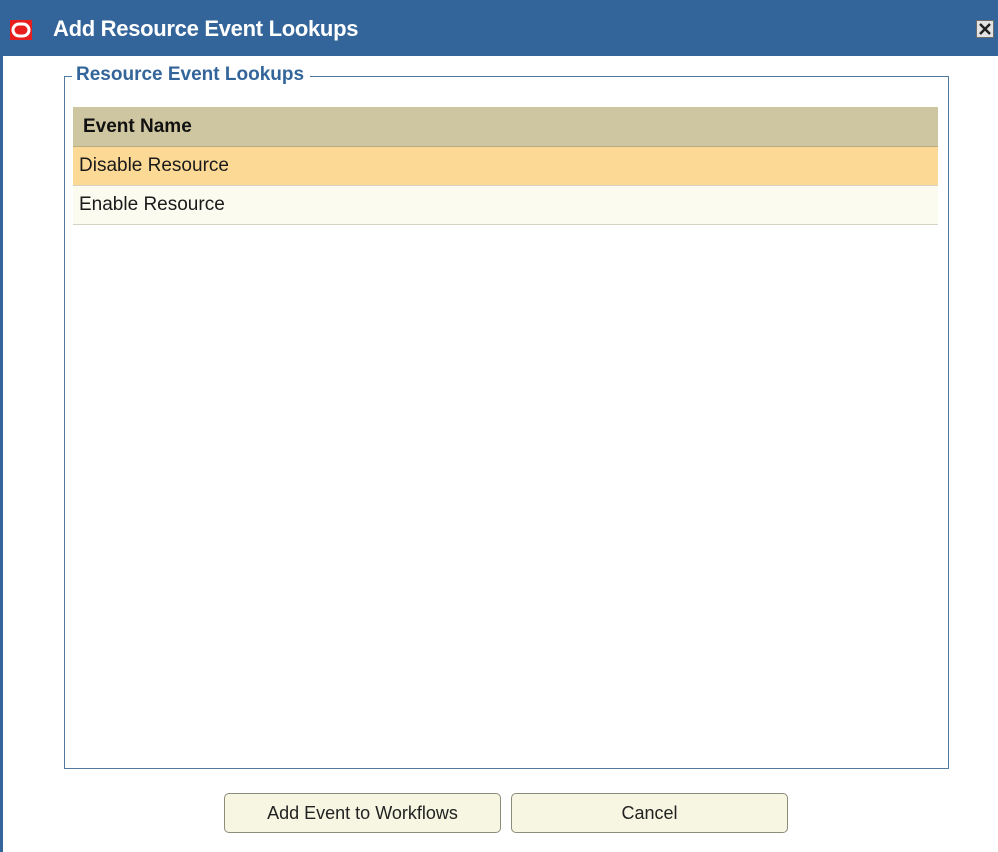 The width and height of the screenshot is (998, 852). Describe the element at coordinates (152, 204) in the screenshot. I see `event-name-cell: Enable Resource` at that location.